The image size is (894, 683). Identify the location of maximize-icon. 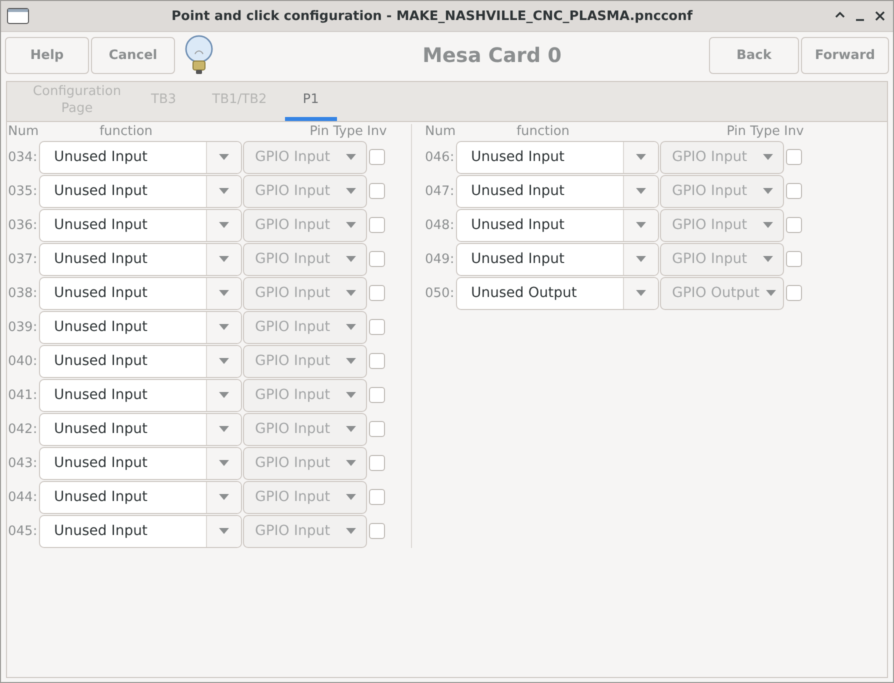
(840, 14).